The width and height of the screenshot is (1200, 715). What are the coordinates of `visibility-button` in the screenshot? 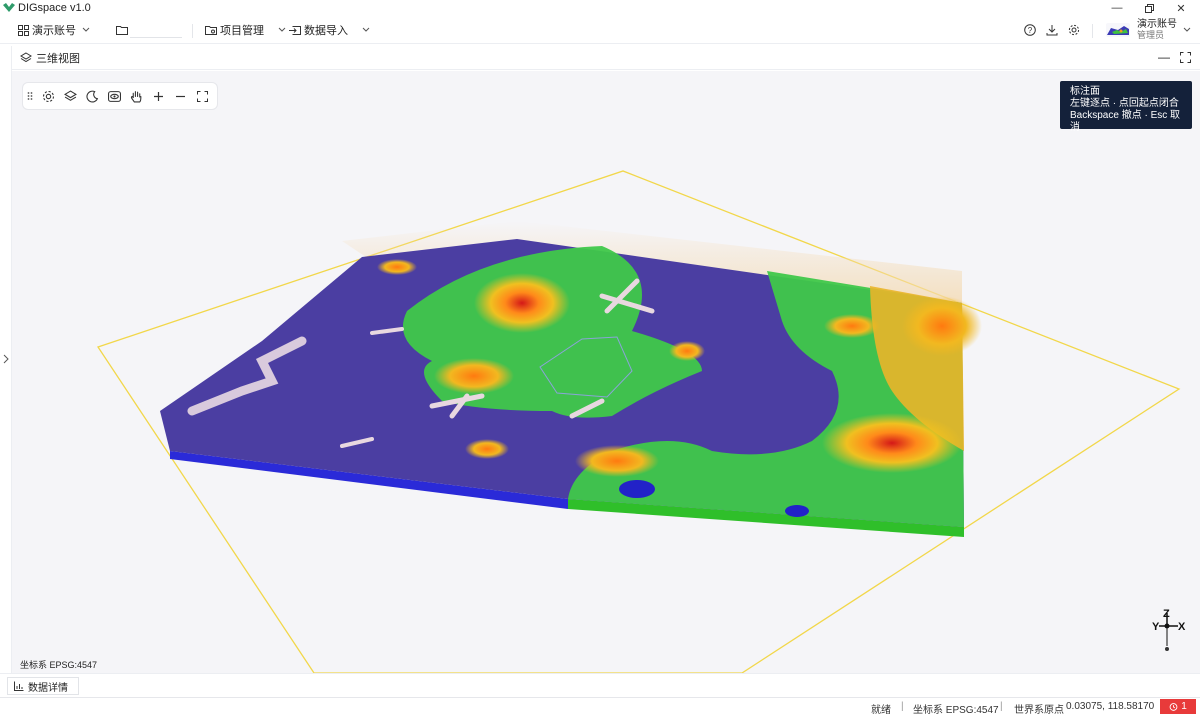 It's located at (114, 96).